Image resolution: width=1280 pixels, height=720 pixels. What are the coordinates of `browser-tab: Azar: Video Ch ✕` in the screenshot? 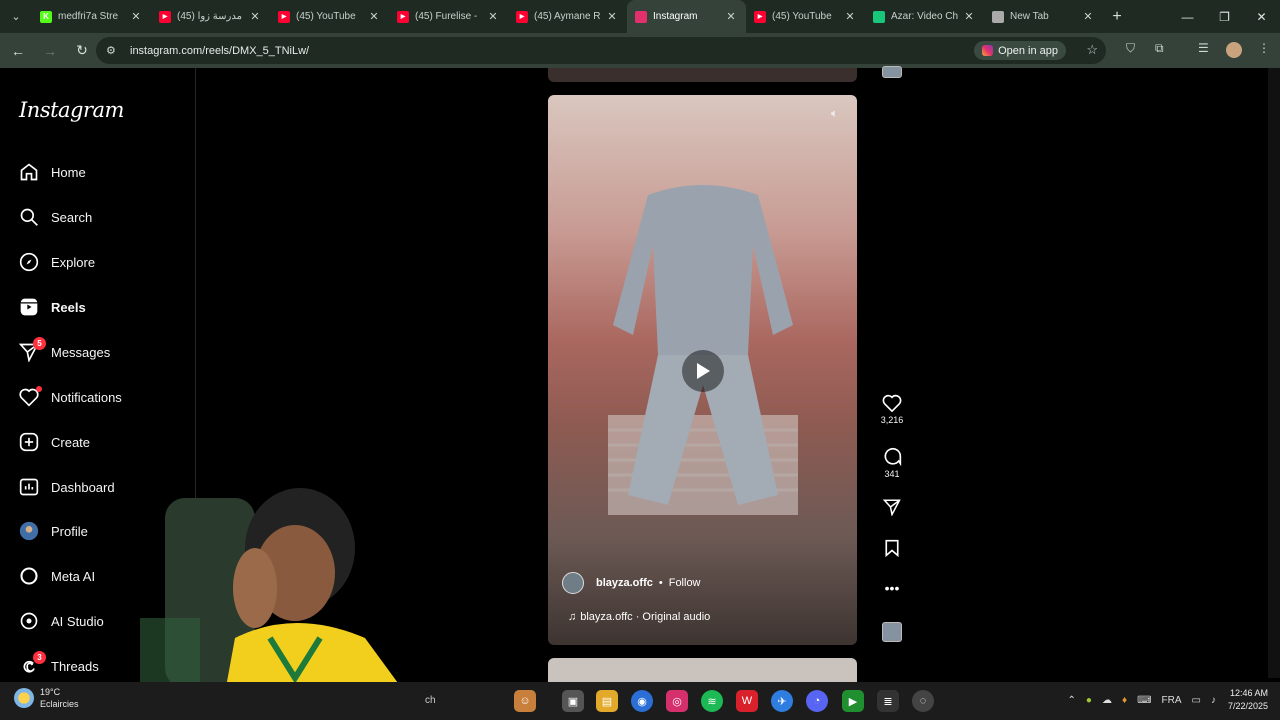 It's located at (924, 16).